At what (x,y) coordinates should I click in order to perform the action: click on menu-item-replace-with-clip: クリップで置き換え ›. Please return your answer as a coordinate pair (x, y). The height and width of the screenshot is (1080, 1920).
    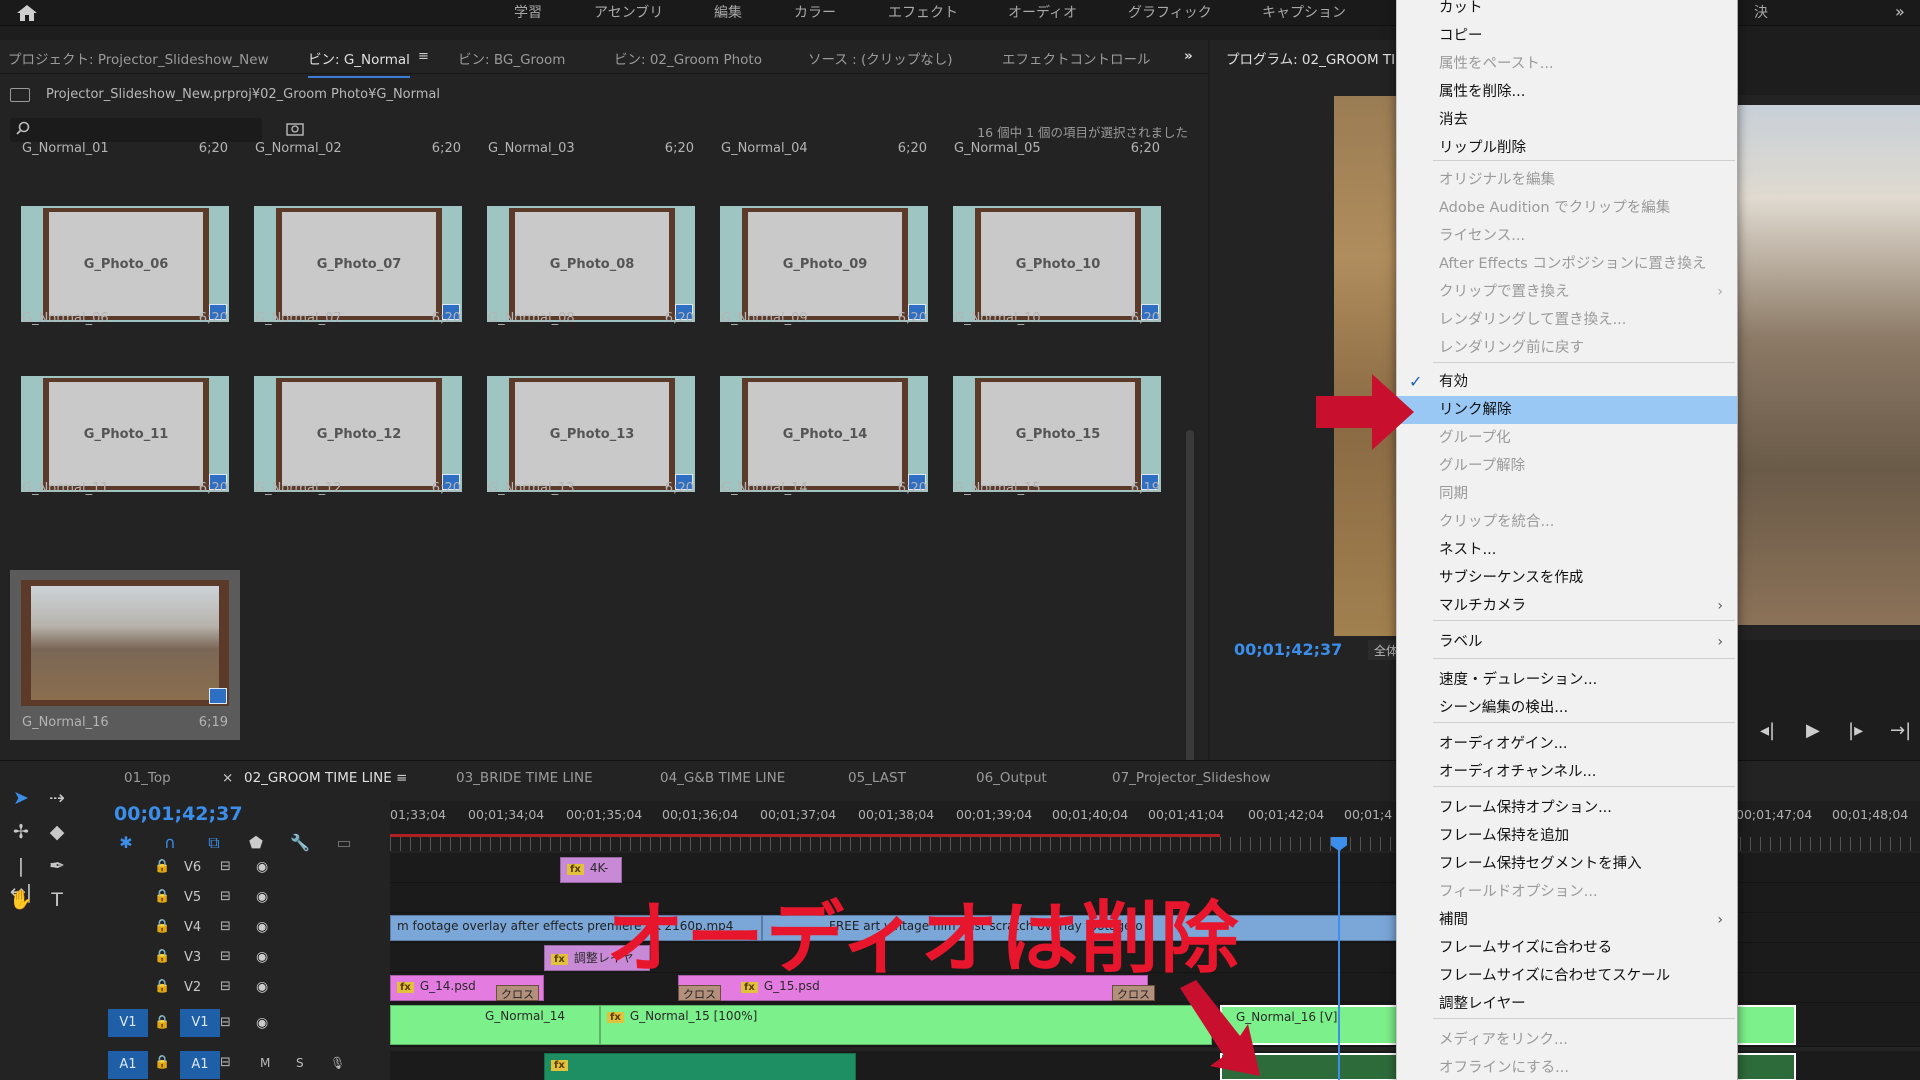
    Looking at the image, I should click on (1567, 292).